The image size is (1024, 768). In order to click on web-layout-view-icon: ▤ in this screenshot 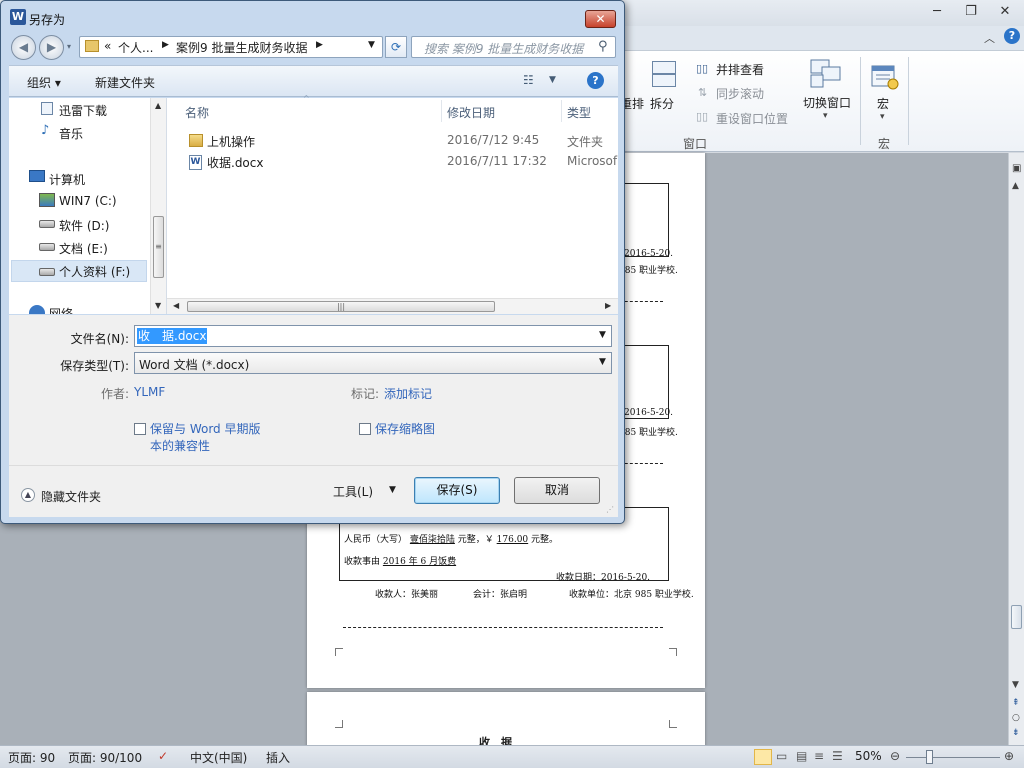, I will do `click(801, 756)`.